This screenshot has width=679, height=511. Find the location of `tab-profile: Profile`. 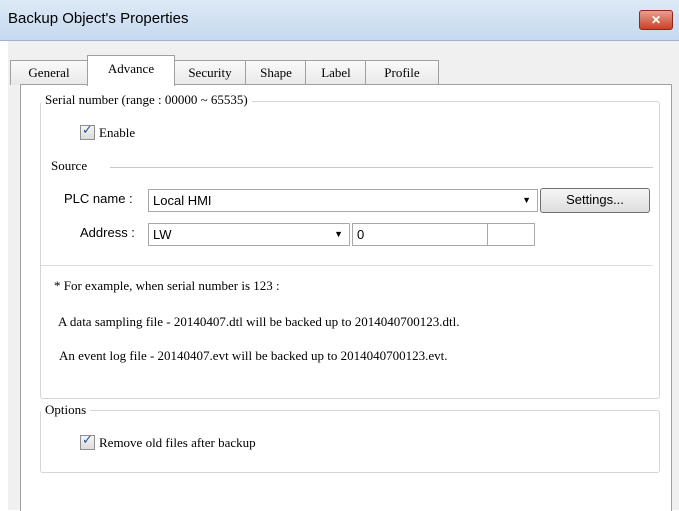

tab-profile: Profile is located at coordinates (402, 72).